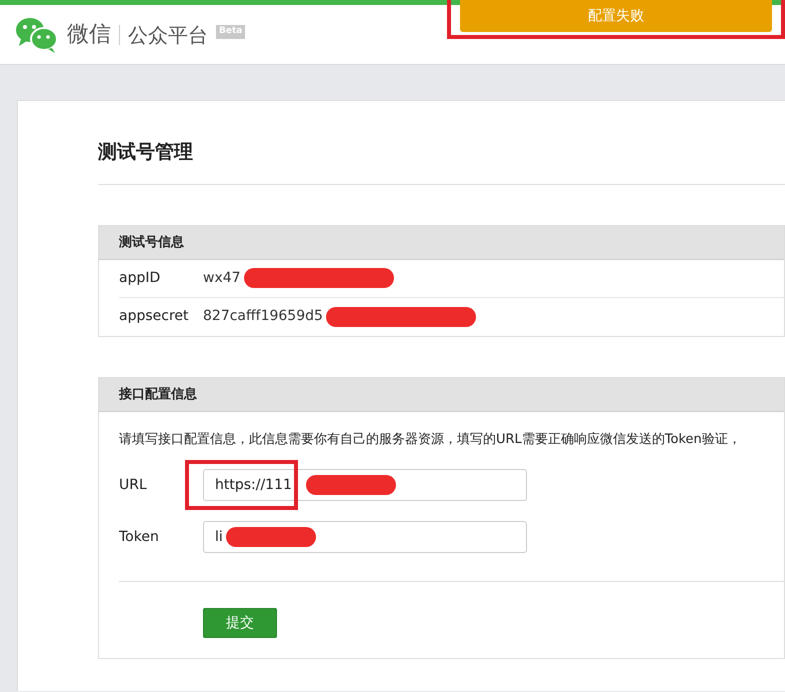 The image size is (785, 692). I want to click on field-value: wx47, so click(222, 278).